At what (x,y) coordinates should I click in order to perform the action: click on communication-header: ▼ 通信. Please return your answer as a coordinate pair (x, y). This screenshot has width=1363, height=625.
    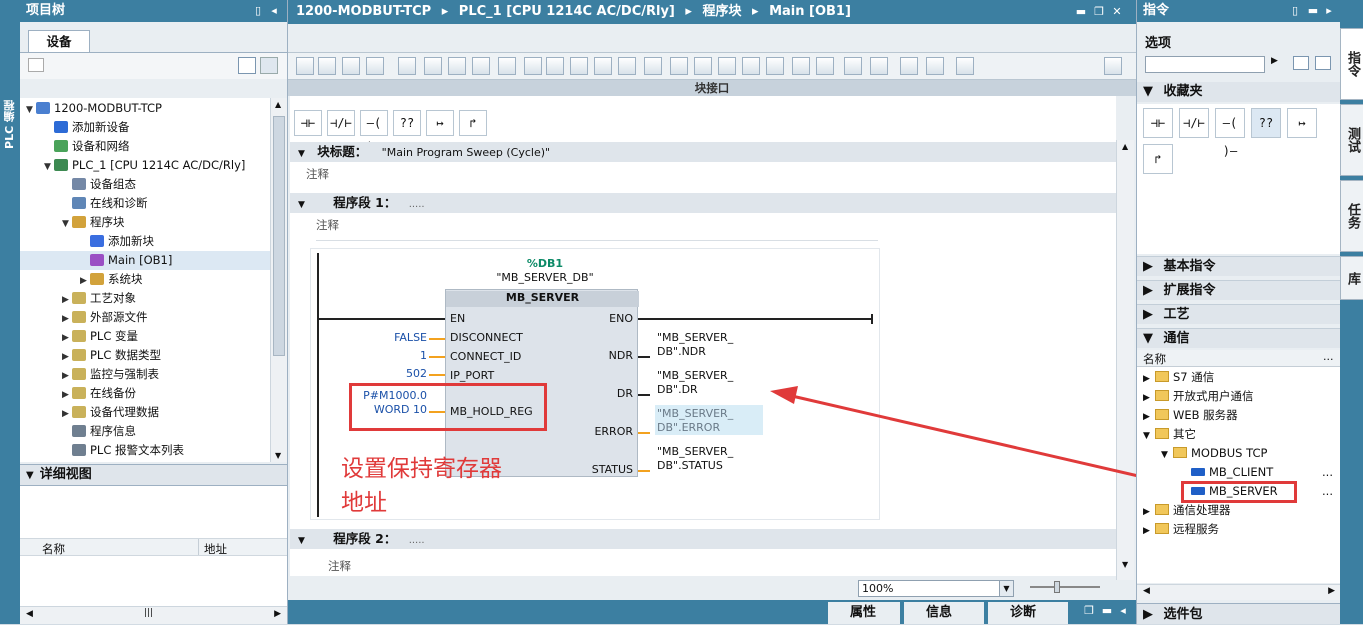
    Looking at the image, I should click on (1239, 338).